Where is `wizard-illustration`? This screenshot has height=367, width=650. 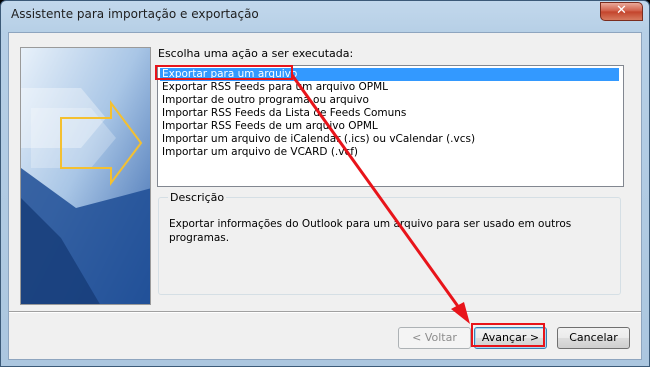
wizard-illustration is located at coordinates (85, 176).